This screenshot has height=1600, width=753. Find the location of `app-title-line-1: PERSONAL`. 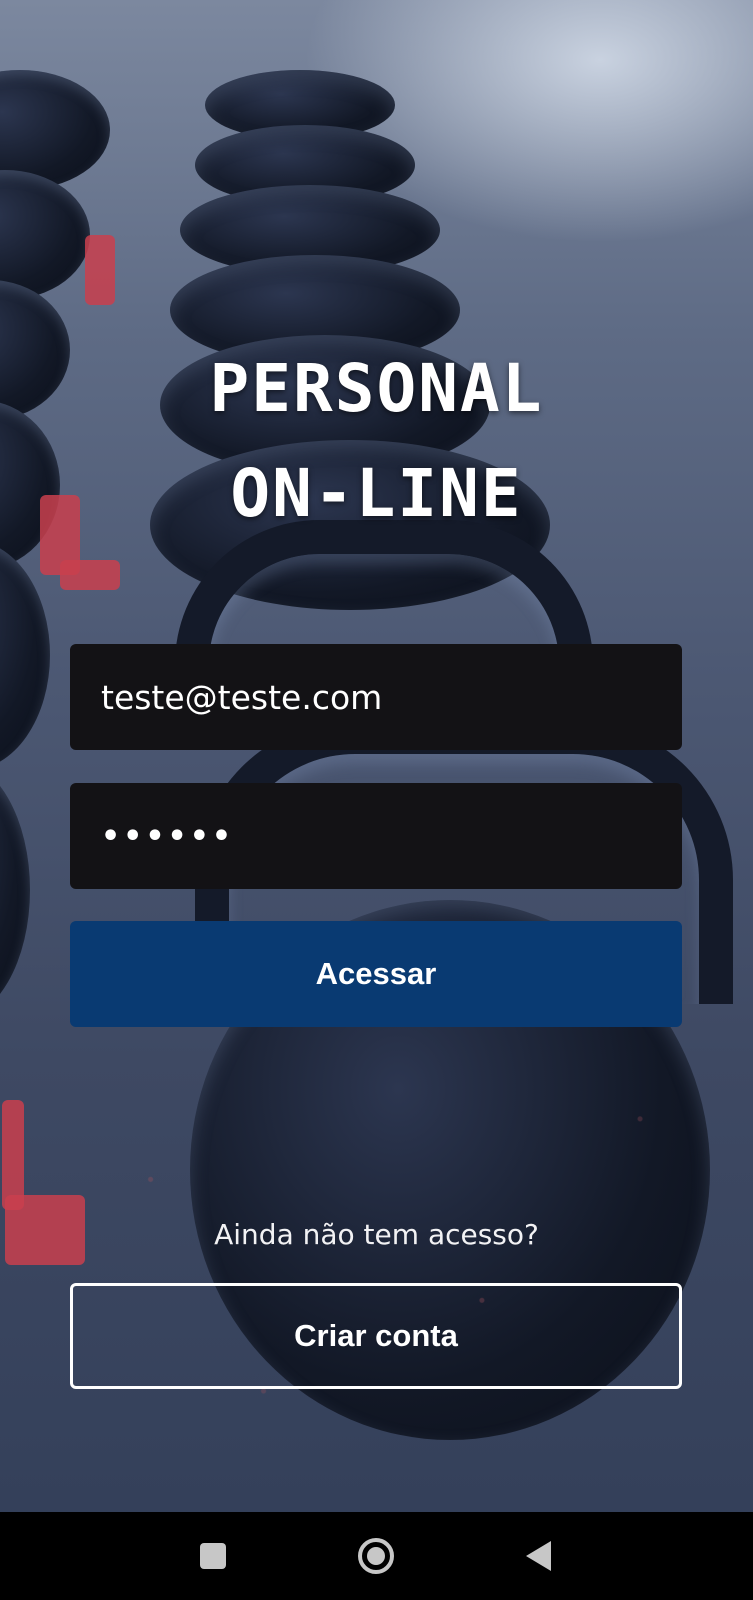

app-title-line-1: PERSONAL is located at coordinates (376, 388).